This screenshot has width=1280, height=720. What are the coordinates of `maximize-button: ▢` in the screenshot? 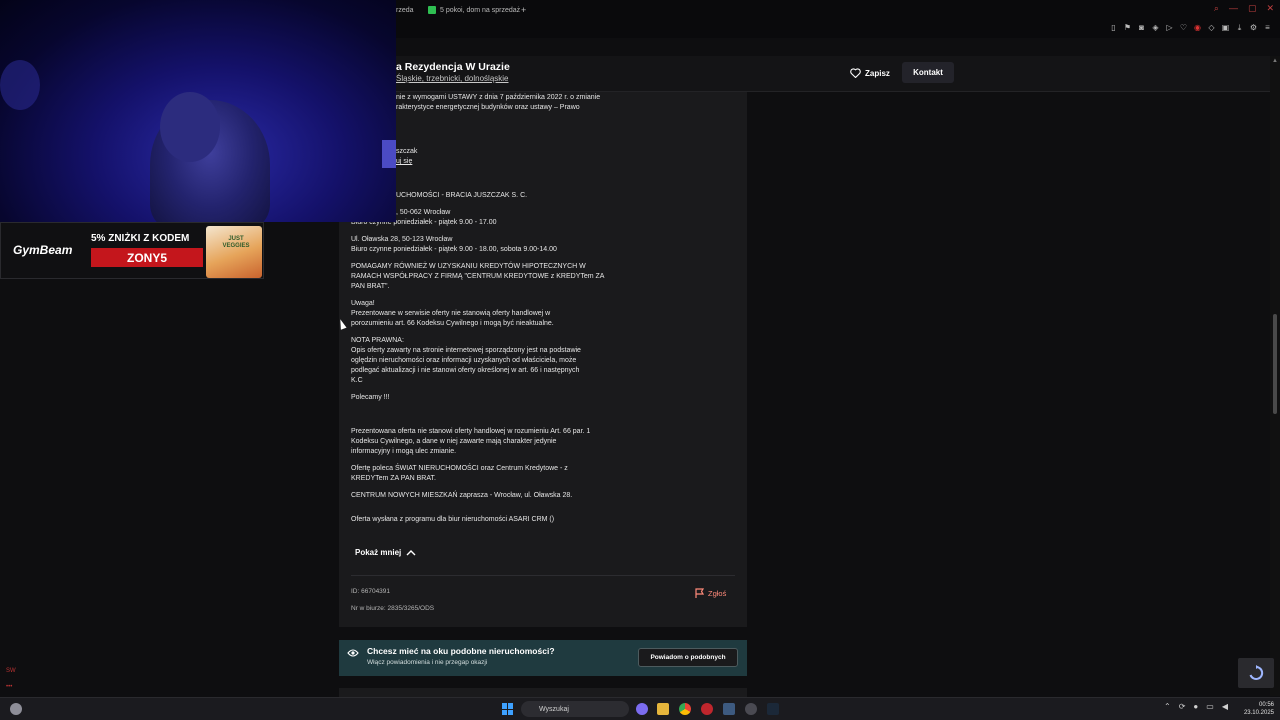 It's located at (1252, 8).